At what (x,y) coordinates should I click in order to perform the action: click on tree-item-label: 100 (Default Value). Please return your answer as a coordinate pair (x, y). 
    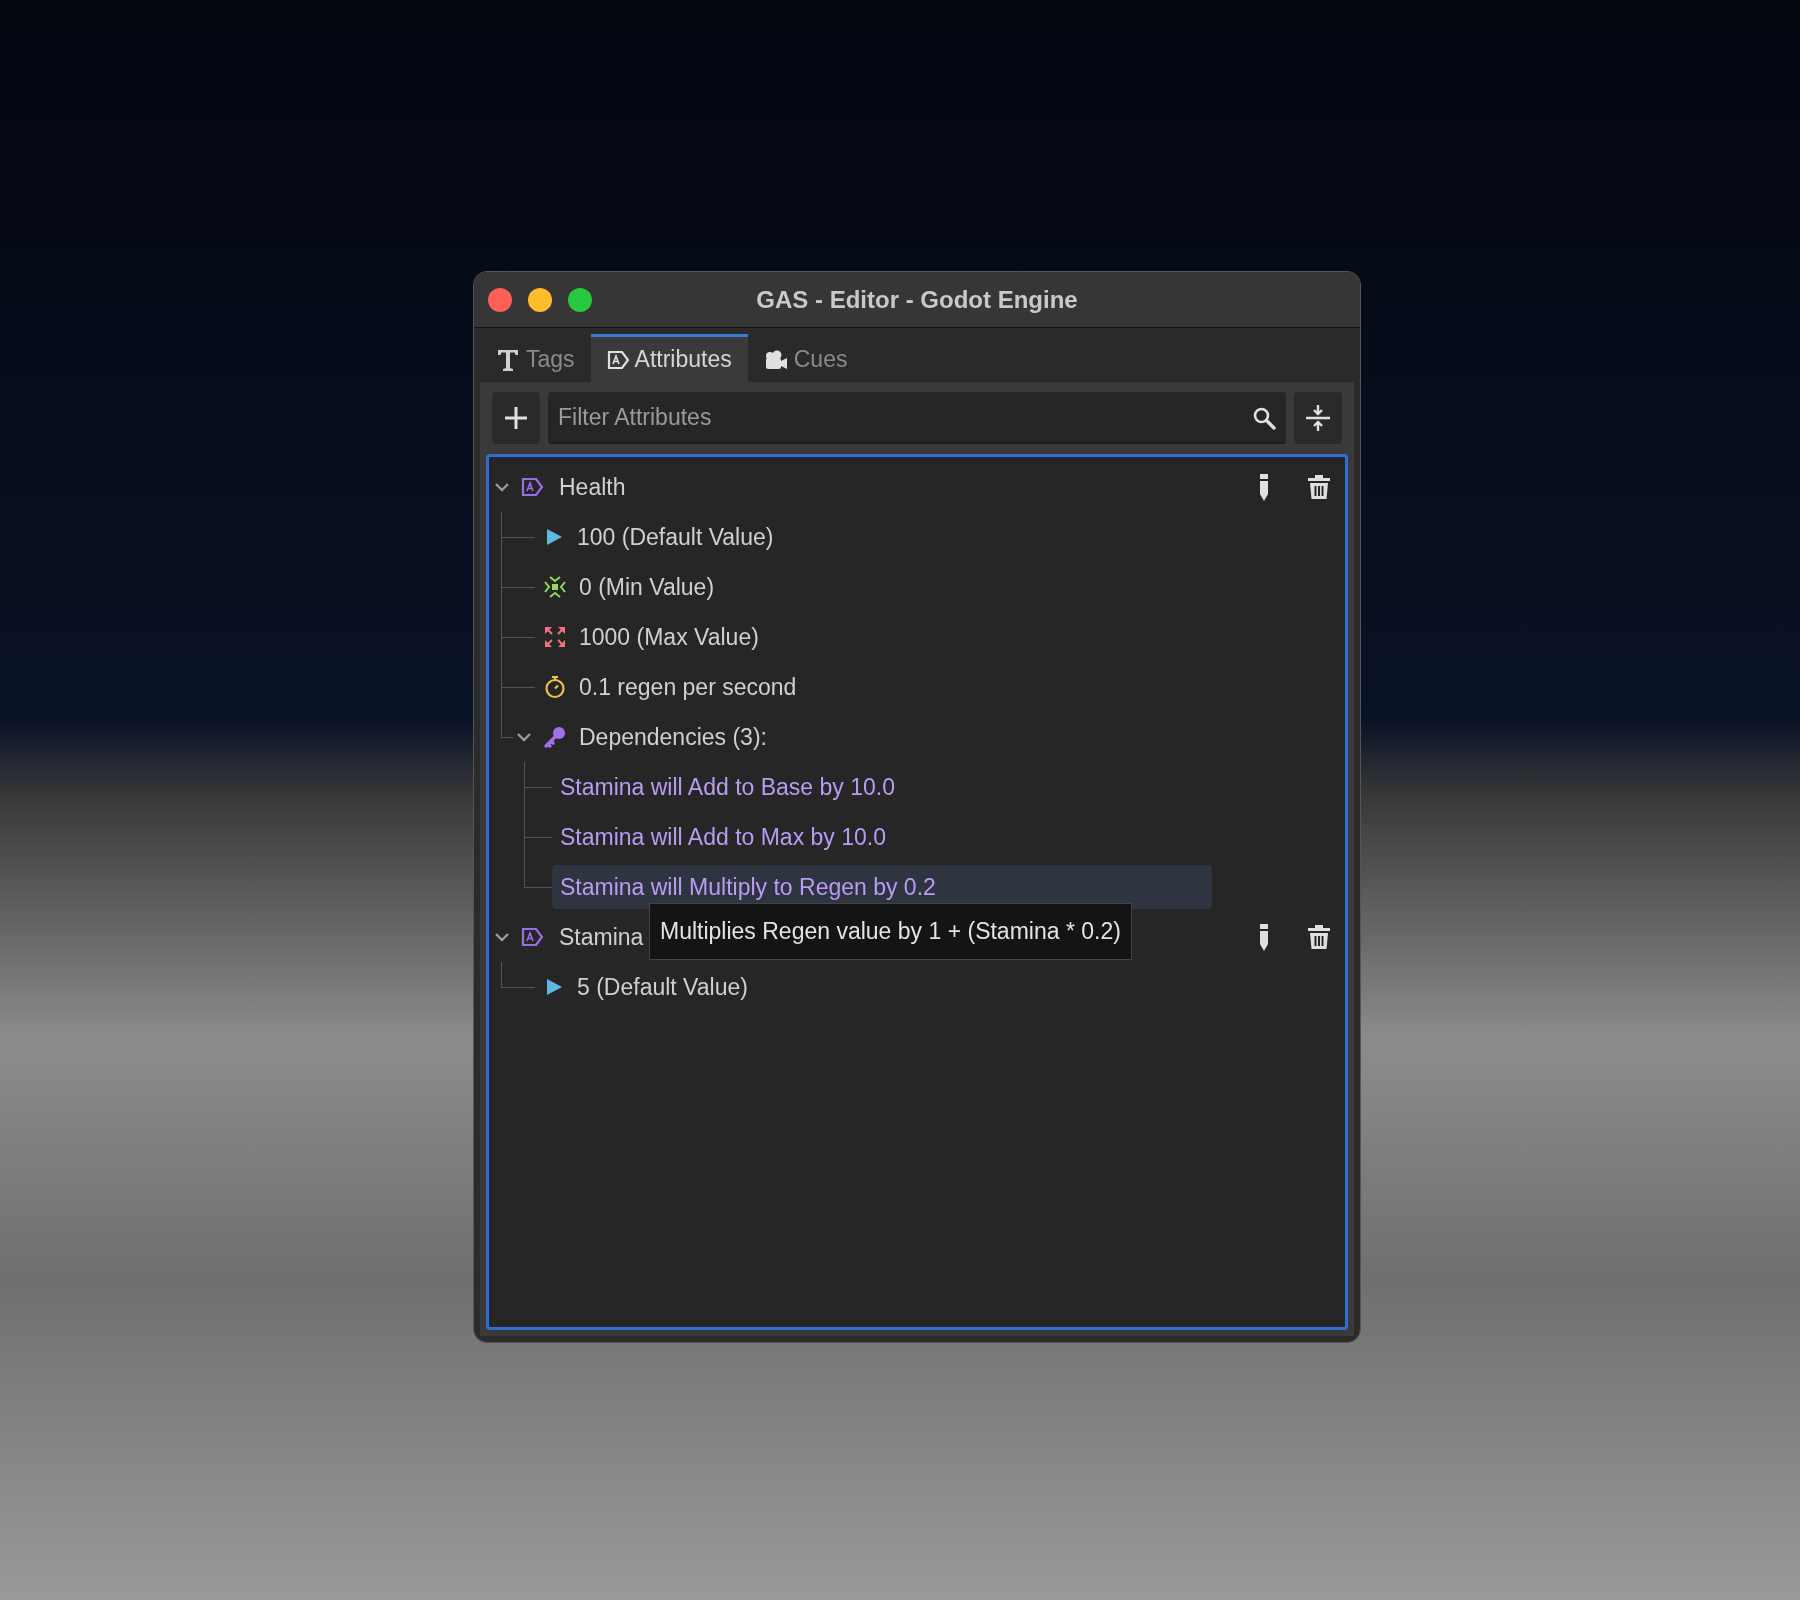
    Looking at the image, I should click on (673, 537).